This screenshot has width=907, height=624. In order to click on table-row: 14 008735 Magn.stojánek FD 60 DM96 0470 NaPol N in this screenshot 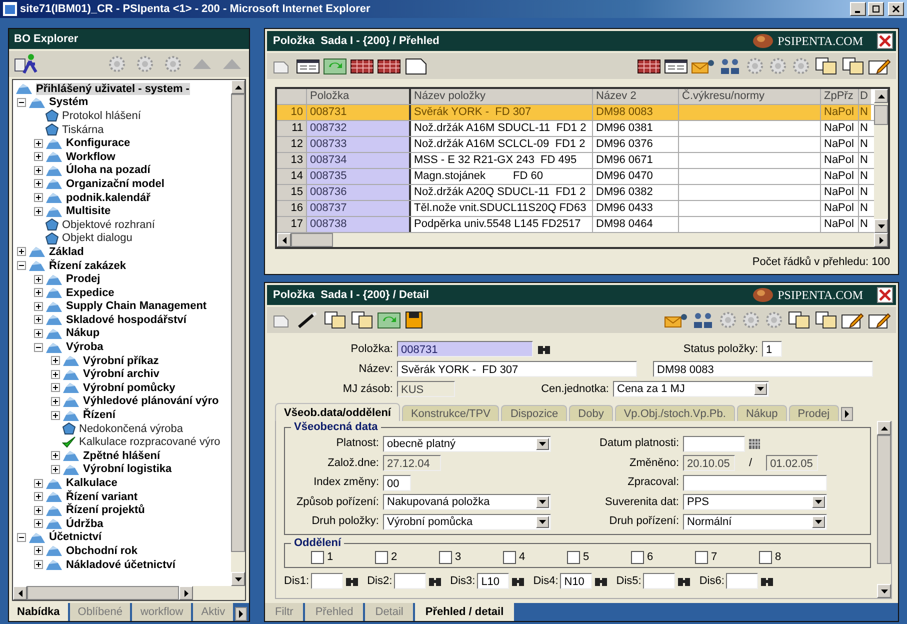, I will do `click(575, 177)`.